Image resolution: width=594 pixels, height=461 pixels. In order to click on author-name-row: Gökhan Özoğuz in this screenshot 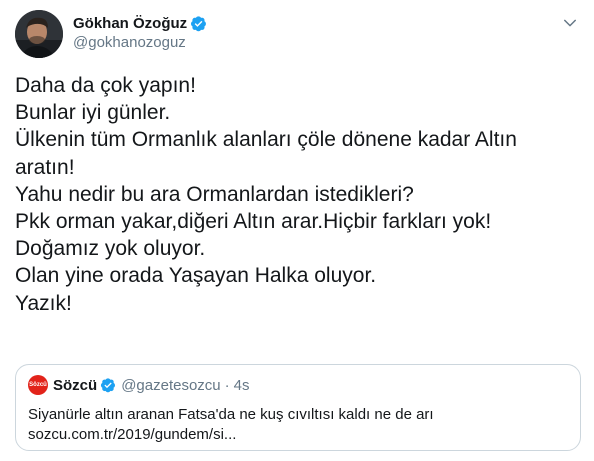, I will do `click(140, 23)`.